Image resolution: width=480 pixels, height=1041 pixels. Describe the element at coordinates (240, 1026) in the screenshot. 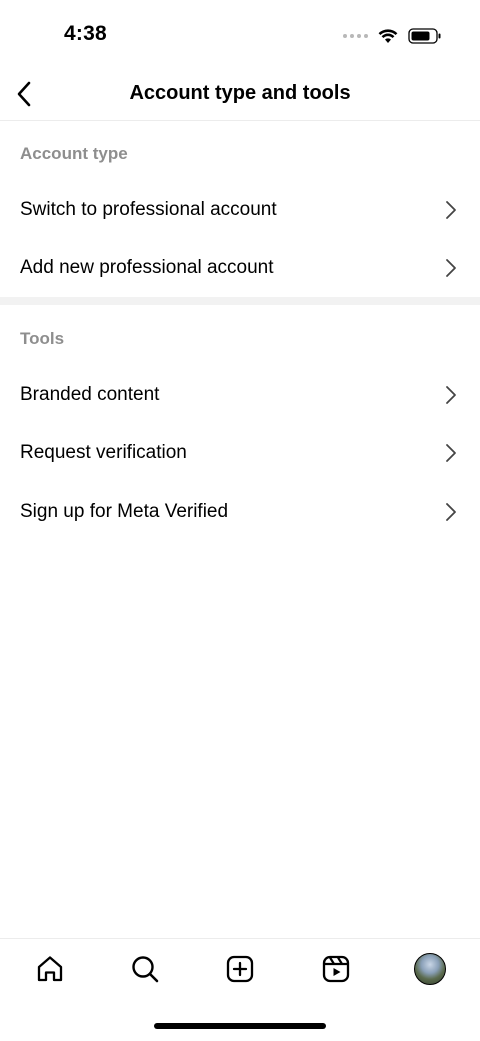

I see `home-indicator` at that location.